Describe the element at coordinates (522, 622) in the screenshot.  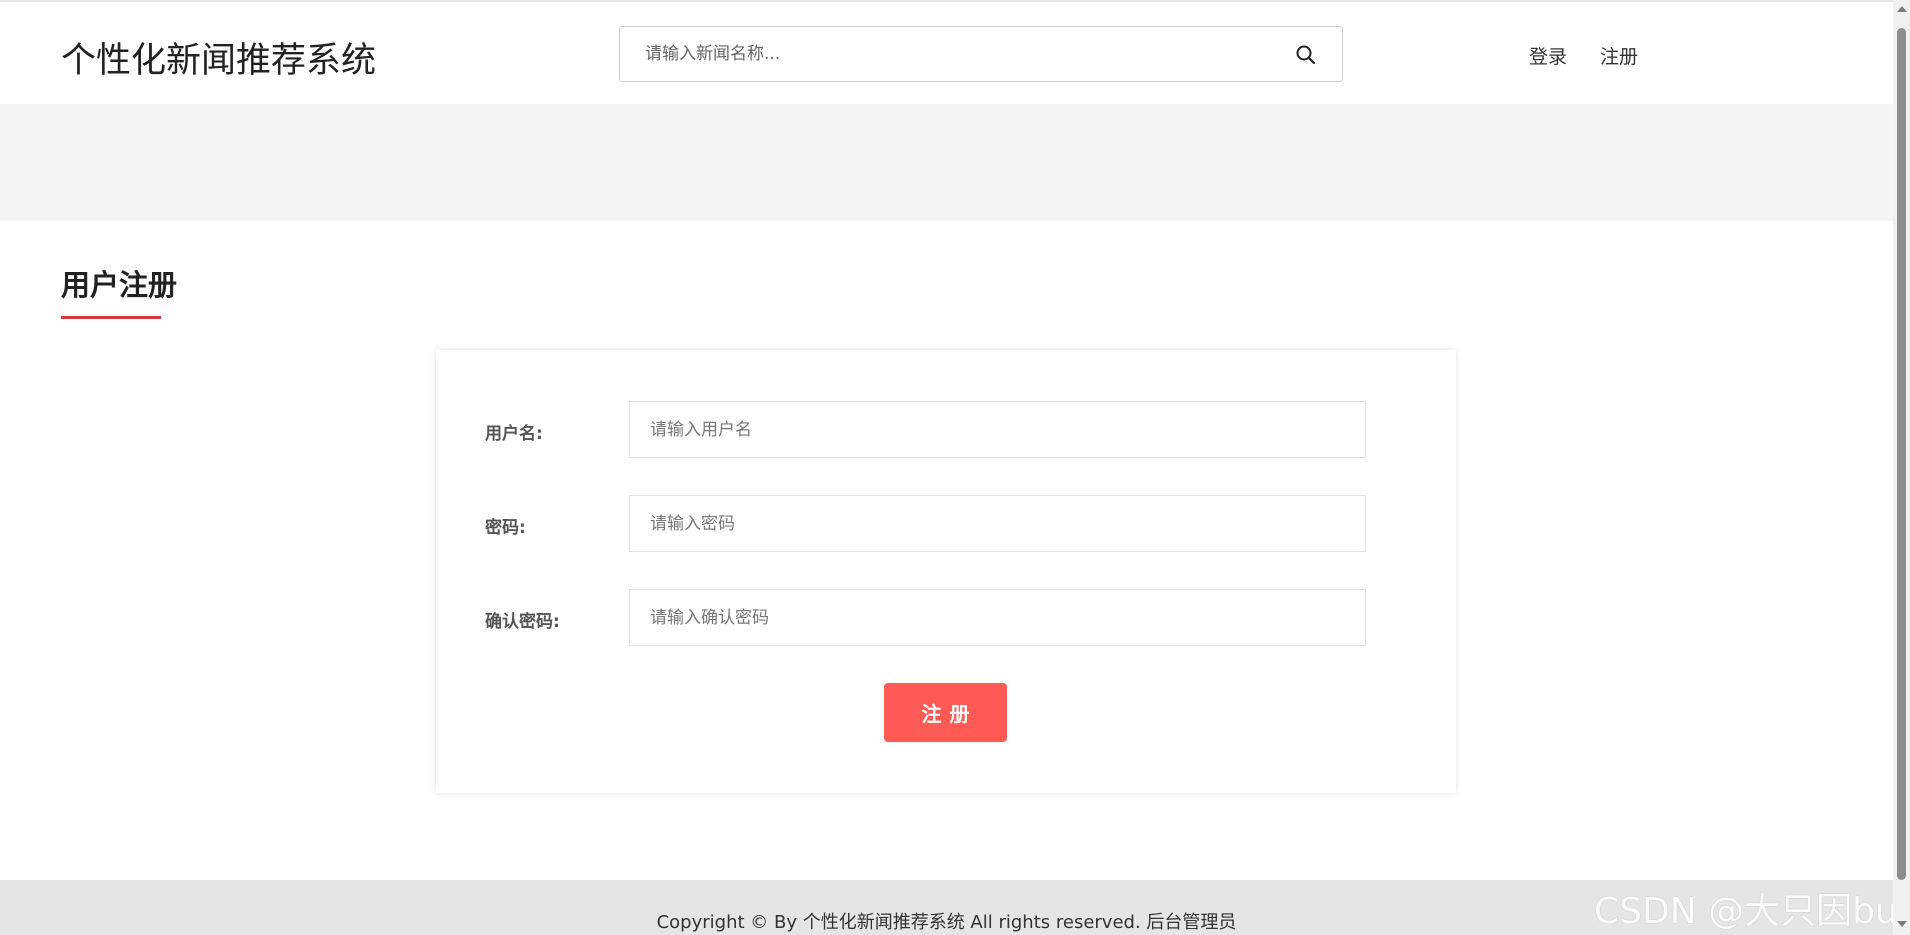
I see `confirm-password-label: 确认密码:` at that location.